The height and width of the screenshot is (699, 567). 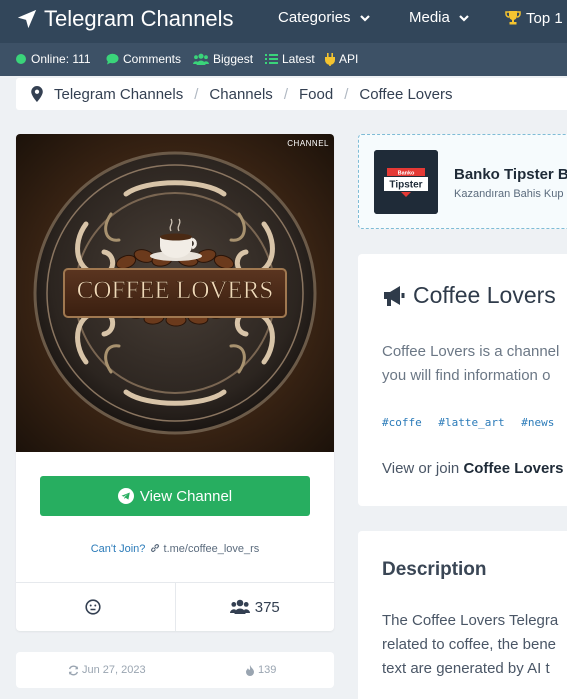 I want to click on nav-media: Media, so click(x=439, y=17).